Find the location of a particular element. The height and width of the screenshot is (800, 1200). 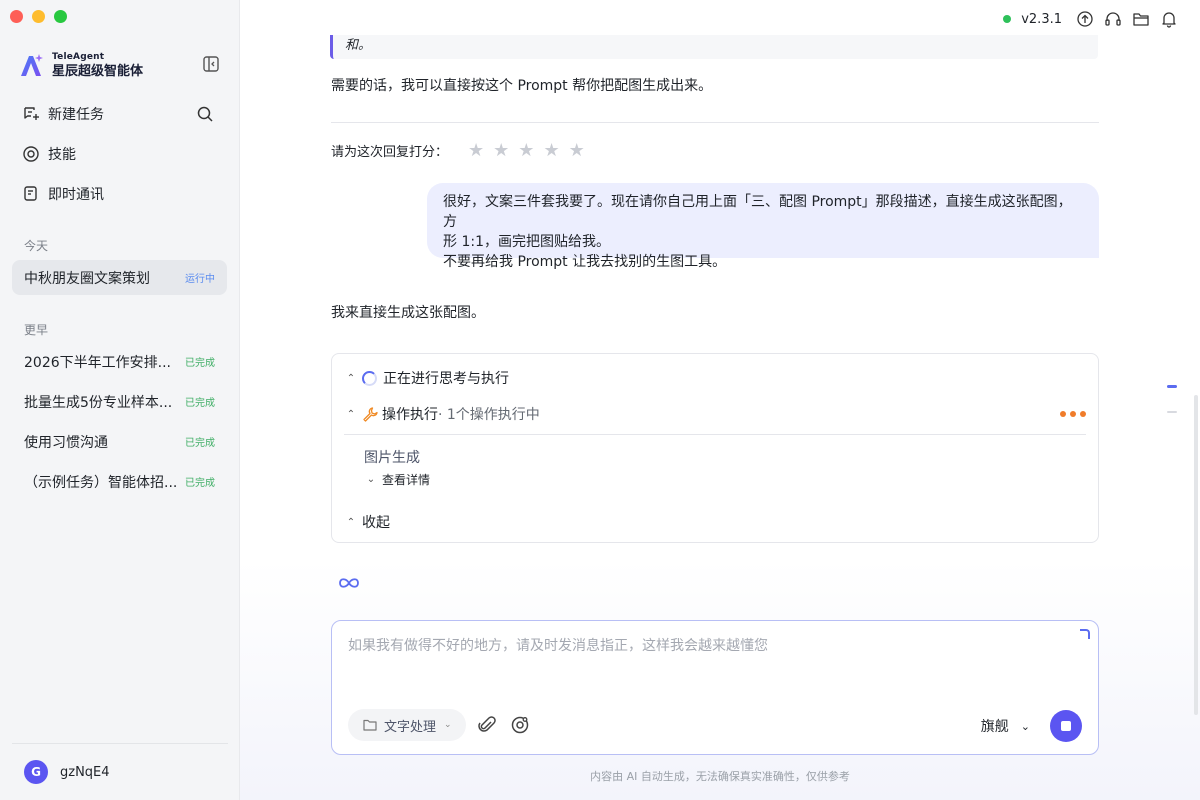

maximize-window-button is located at coordinates (60, 16).